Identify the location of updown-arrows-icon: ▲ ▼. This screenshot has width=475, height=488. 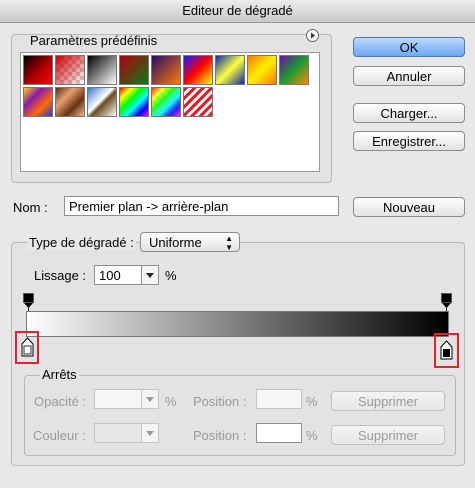
(229, 243).